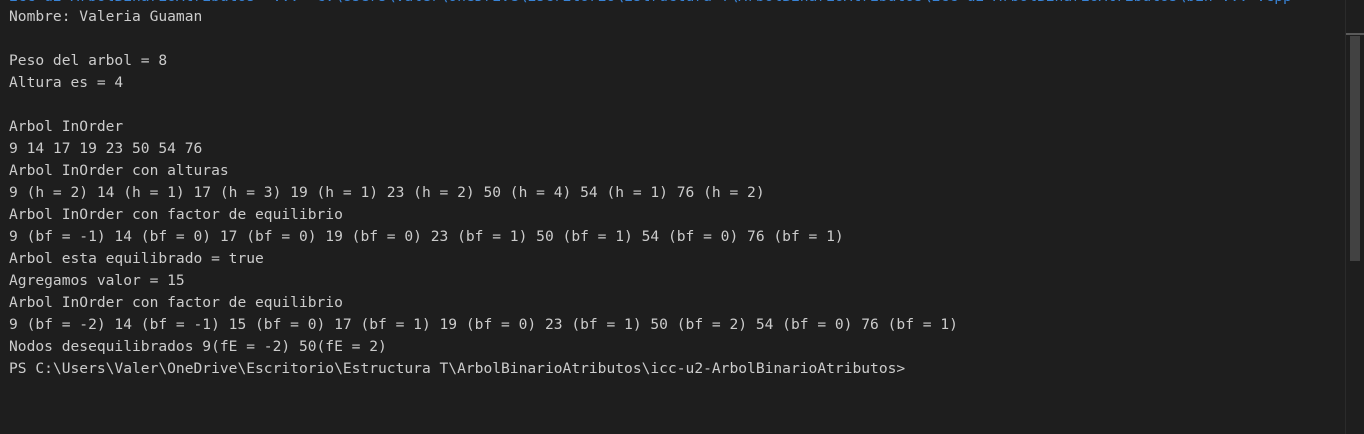 The height and width of the screenshot is (434, 1364). Describe the element at coordinates (106, 16) in the screenshot. I see `terminal-line: Nombre: Valeria Guaman` at that location.